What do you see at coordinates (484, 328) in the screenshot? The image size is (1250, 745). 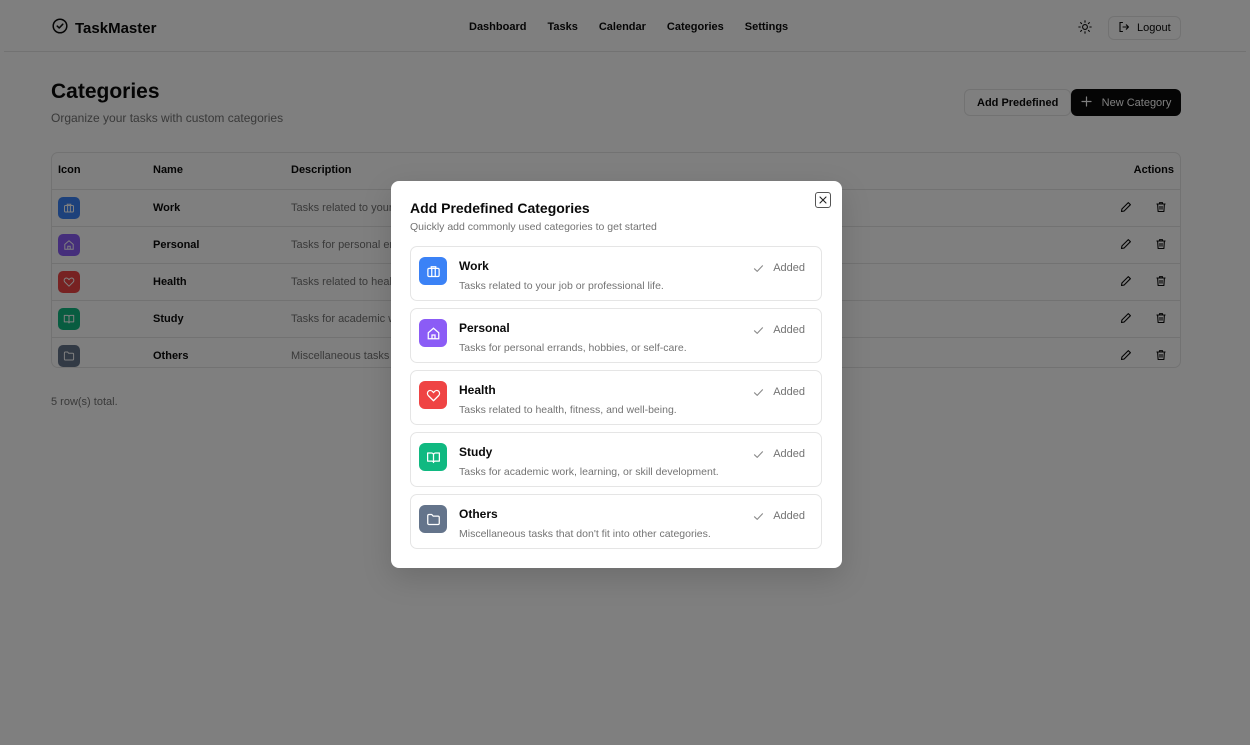 I see `category-name: Personal` at bounding box center [484, 328].